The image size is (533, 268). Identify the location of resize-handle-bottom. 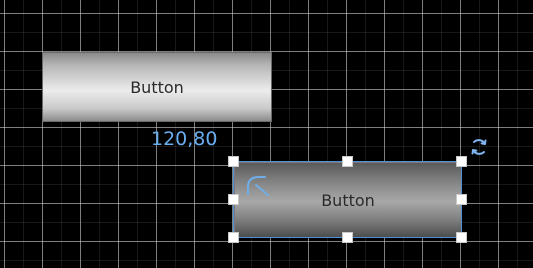
(347, 237).